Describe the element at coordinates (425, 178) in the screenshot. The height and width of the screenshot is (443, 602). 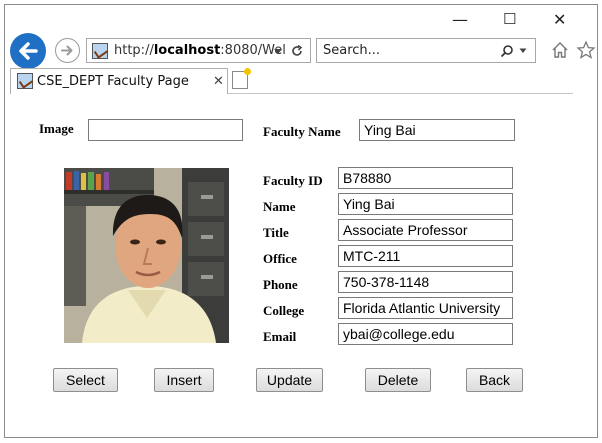
I see `faculty-id-field: B78880` at that location.